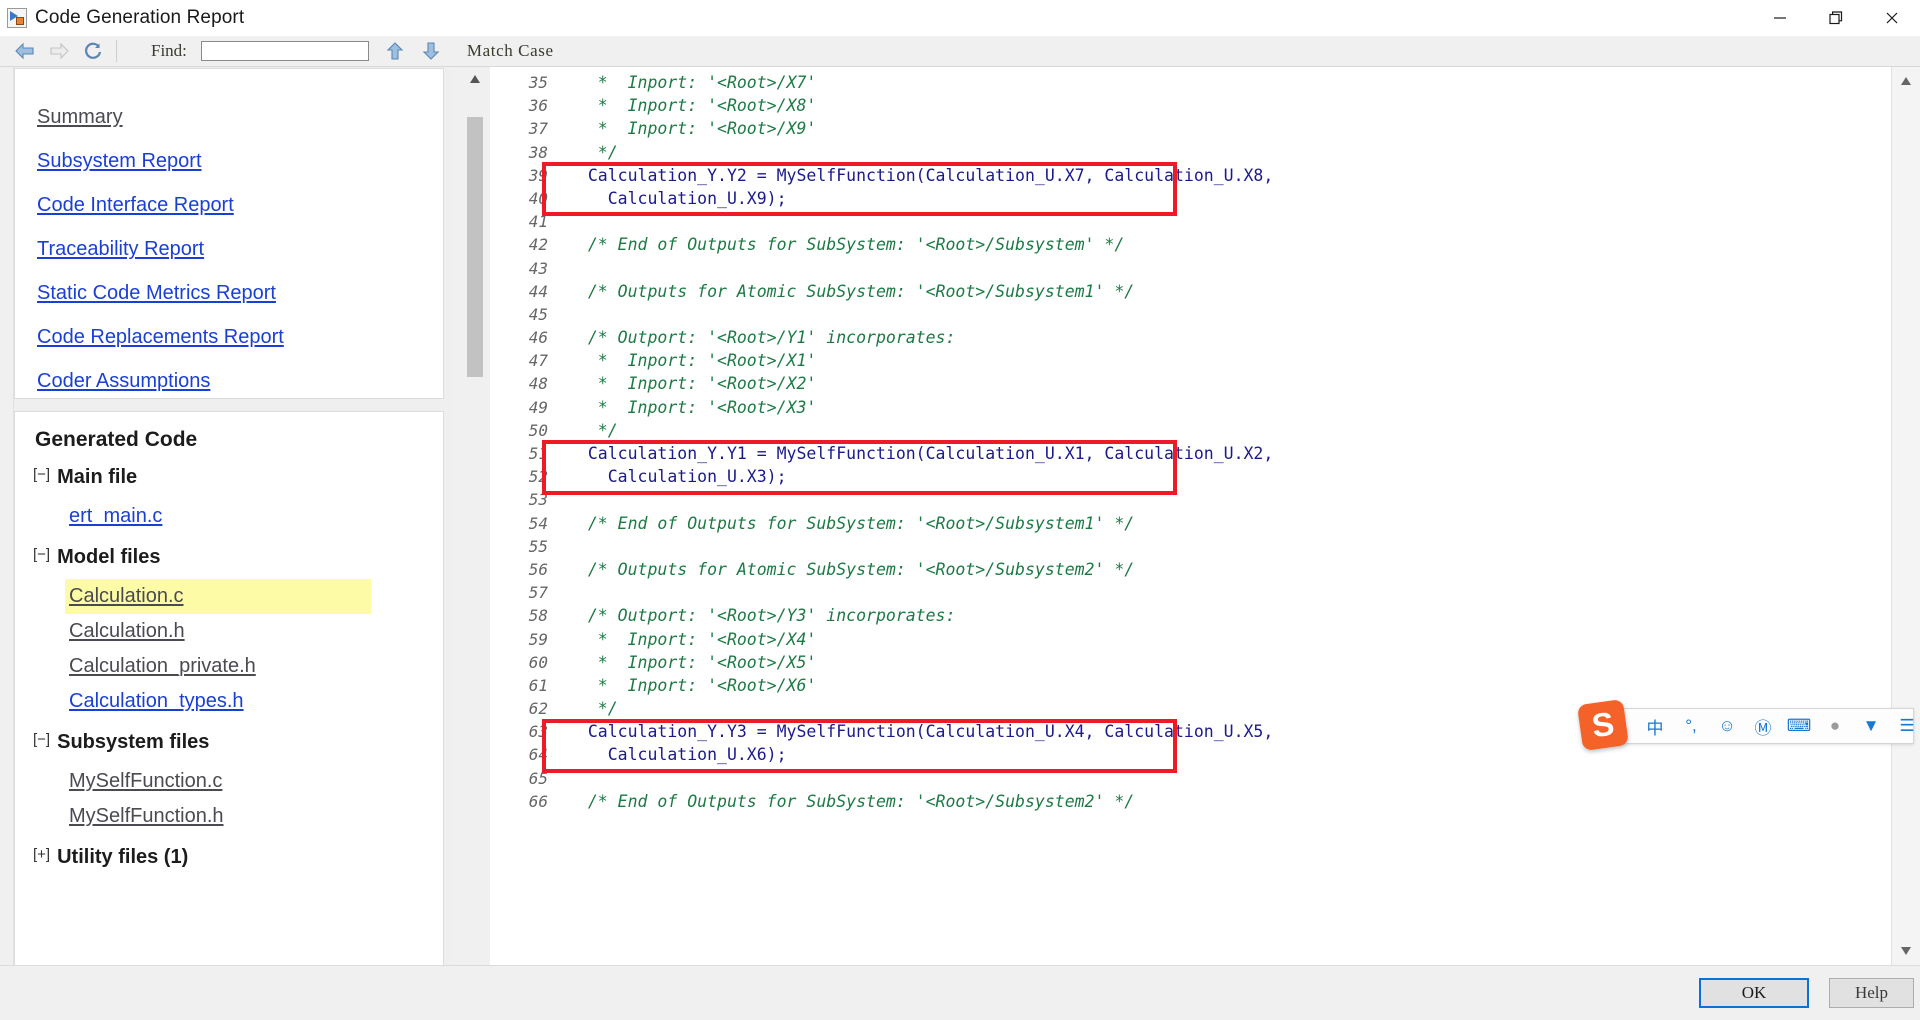 The image size is (1920, 1020). I want to click on punctuation-mode-icon: °,, so click(1691, 726).